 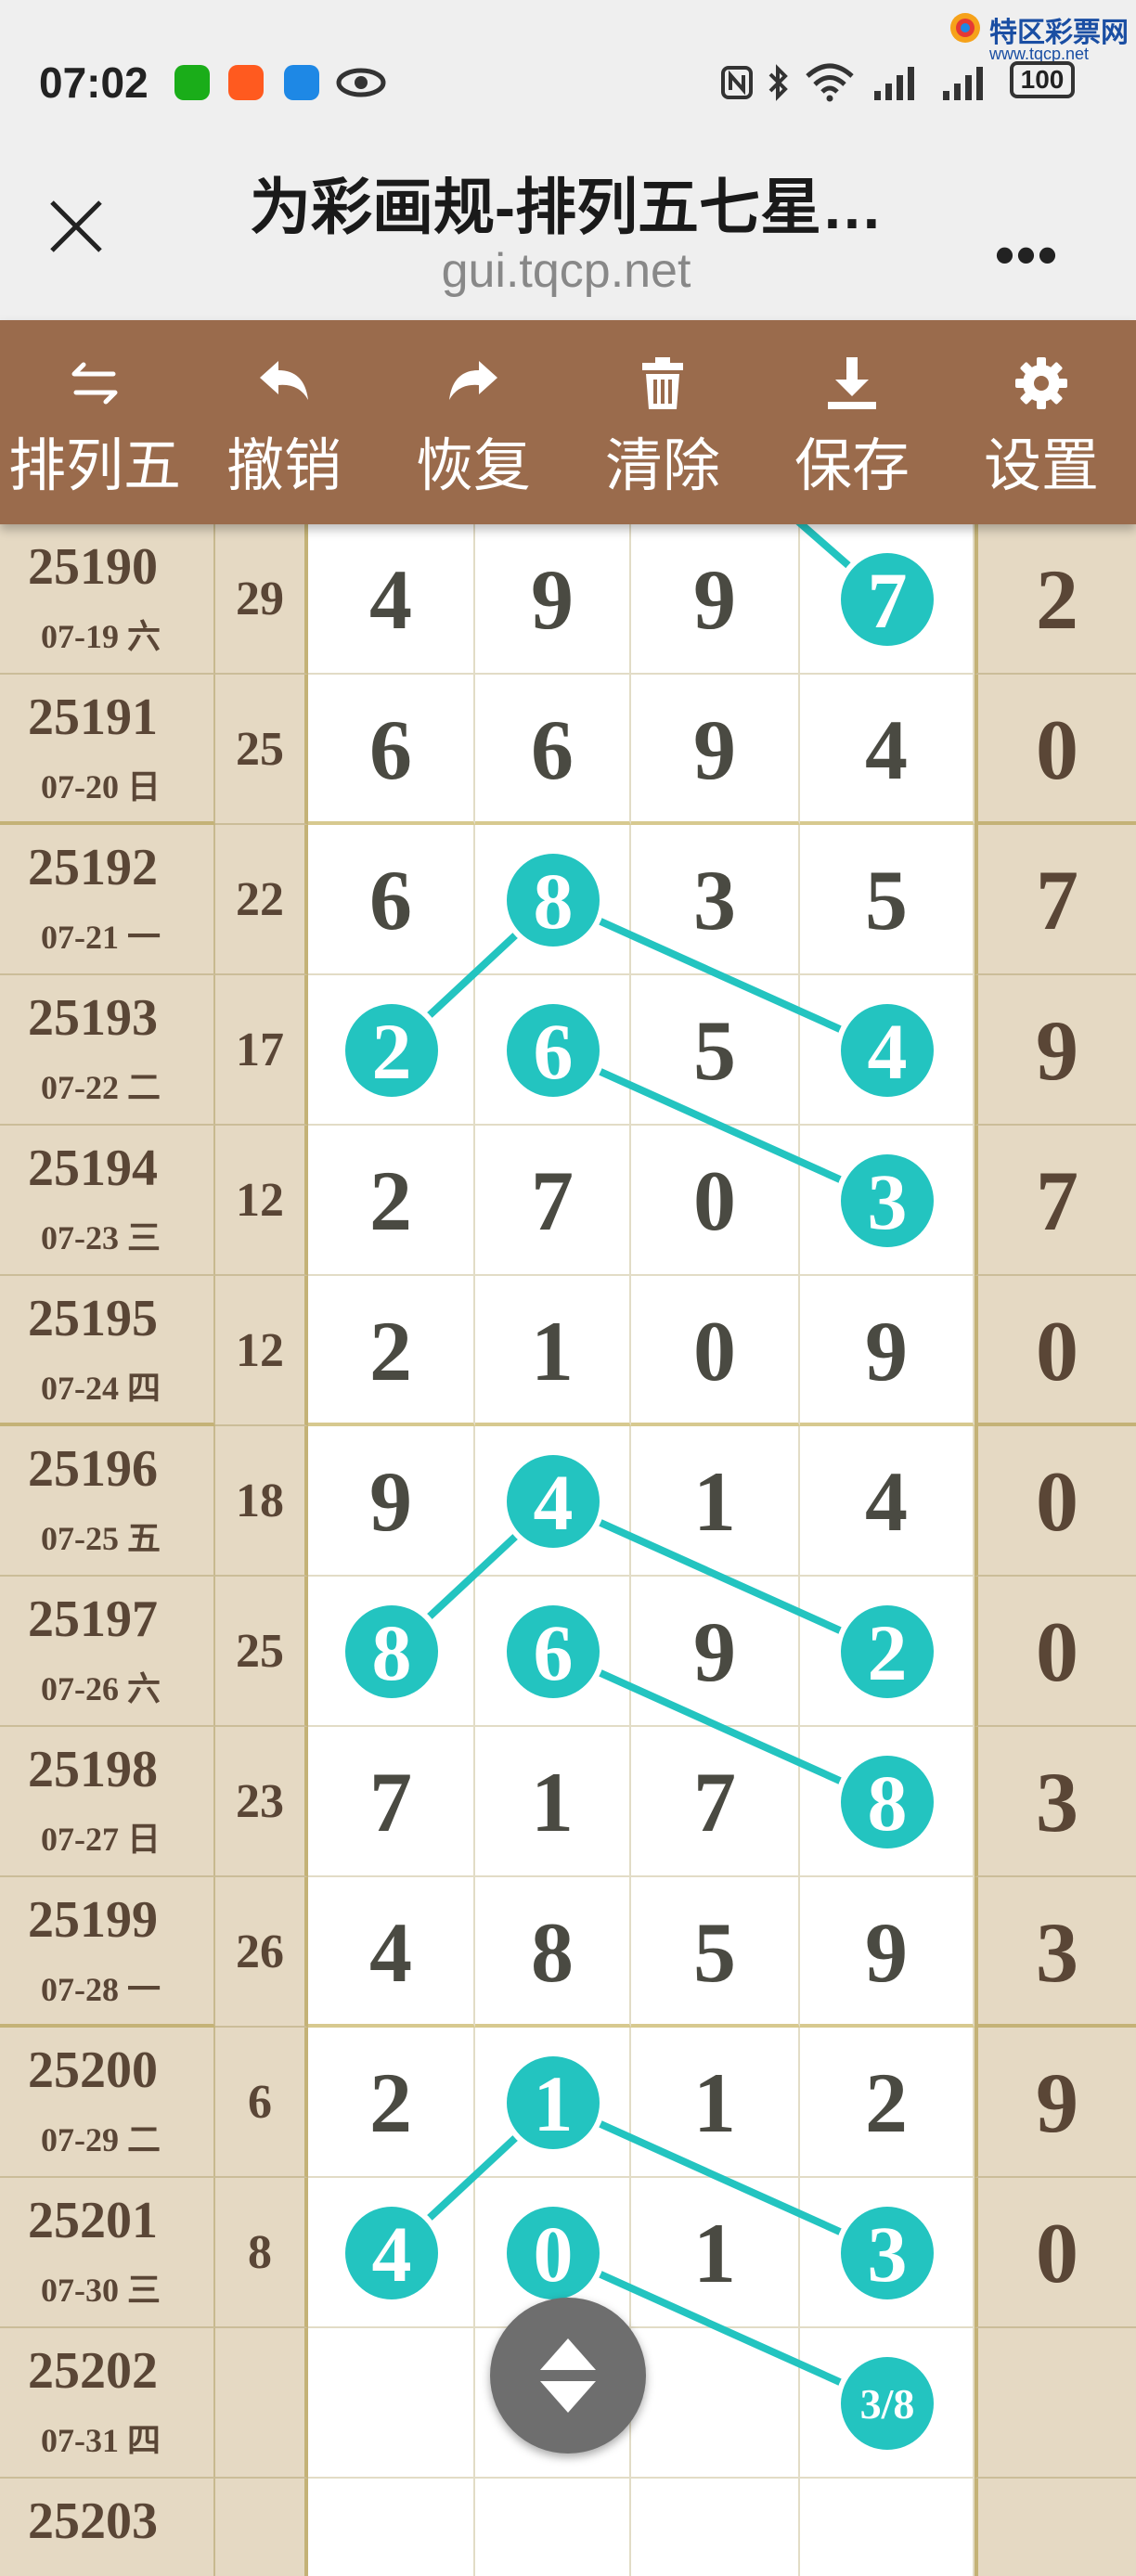 What do you see at coordinates (107, 1201) in the screenshot?
I see `issue-cell: 25194 07-23 三` at bounding box center [107, 1201].